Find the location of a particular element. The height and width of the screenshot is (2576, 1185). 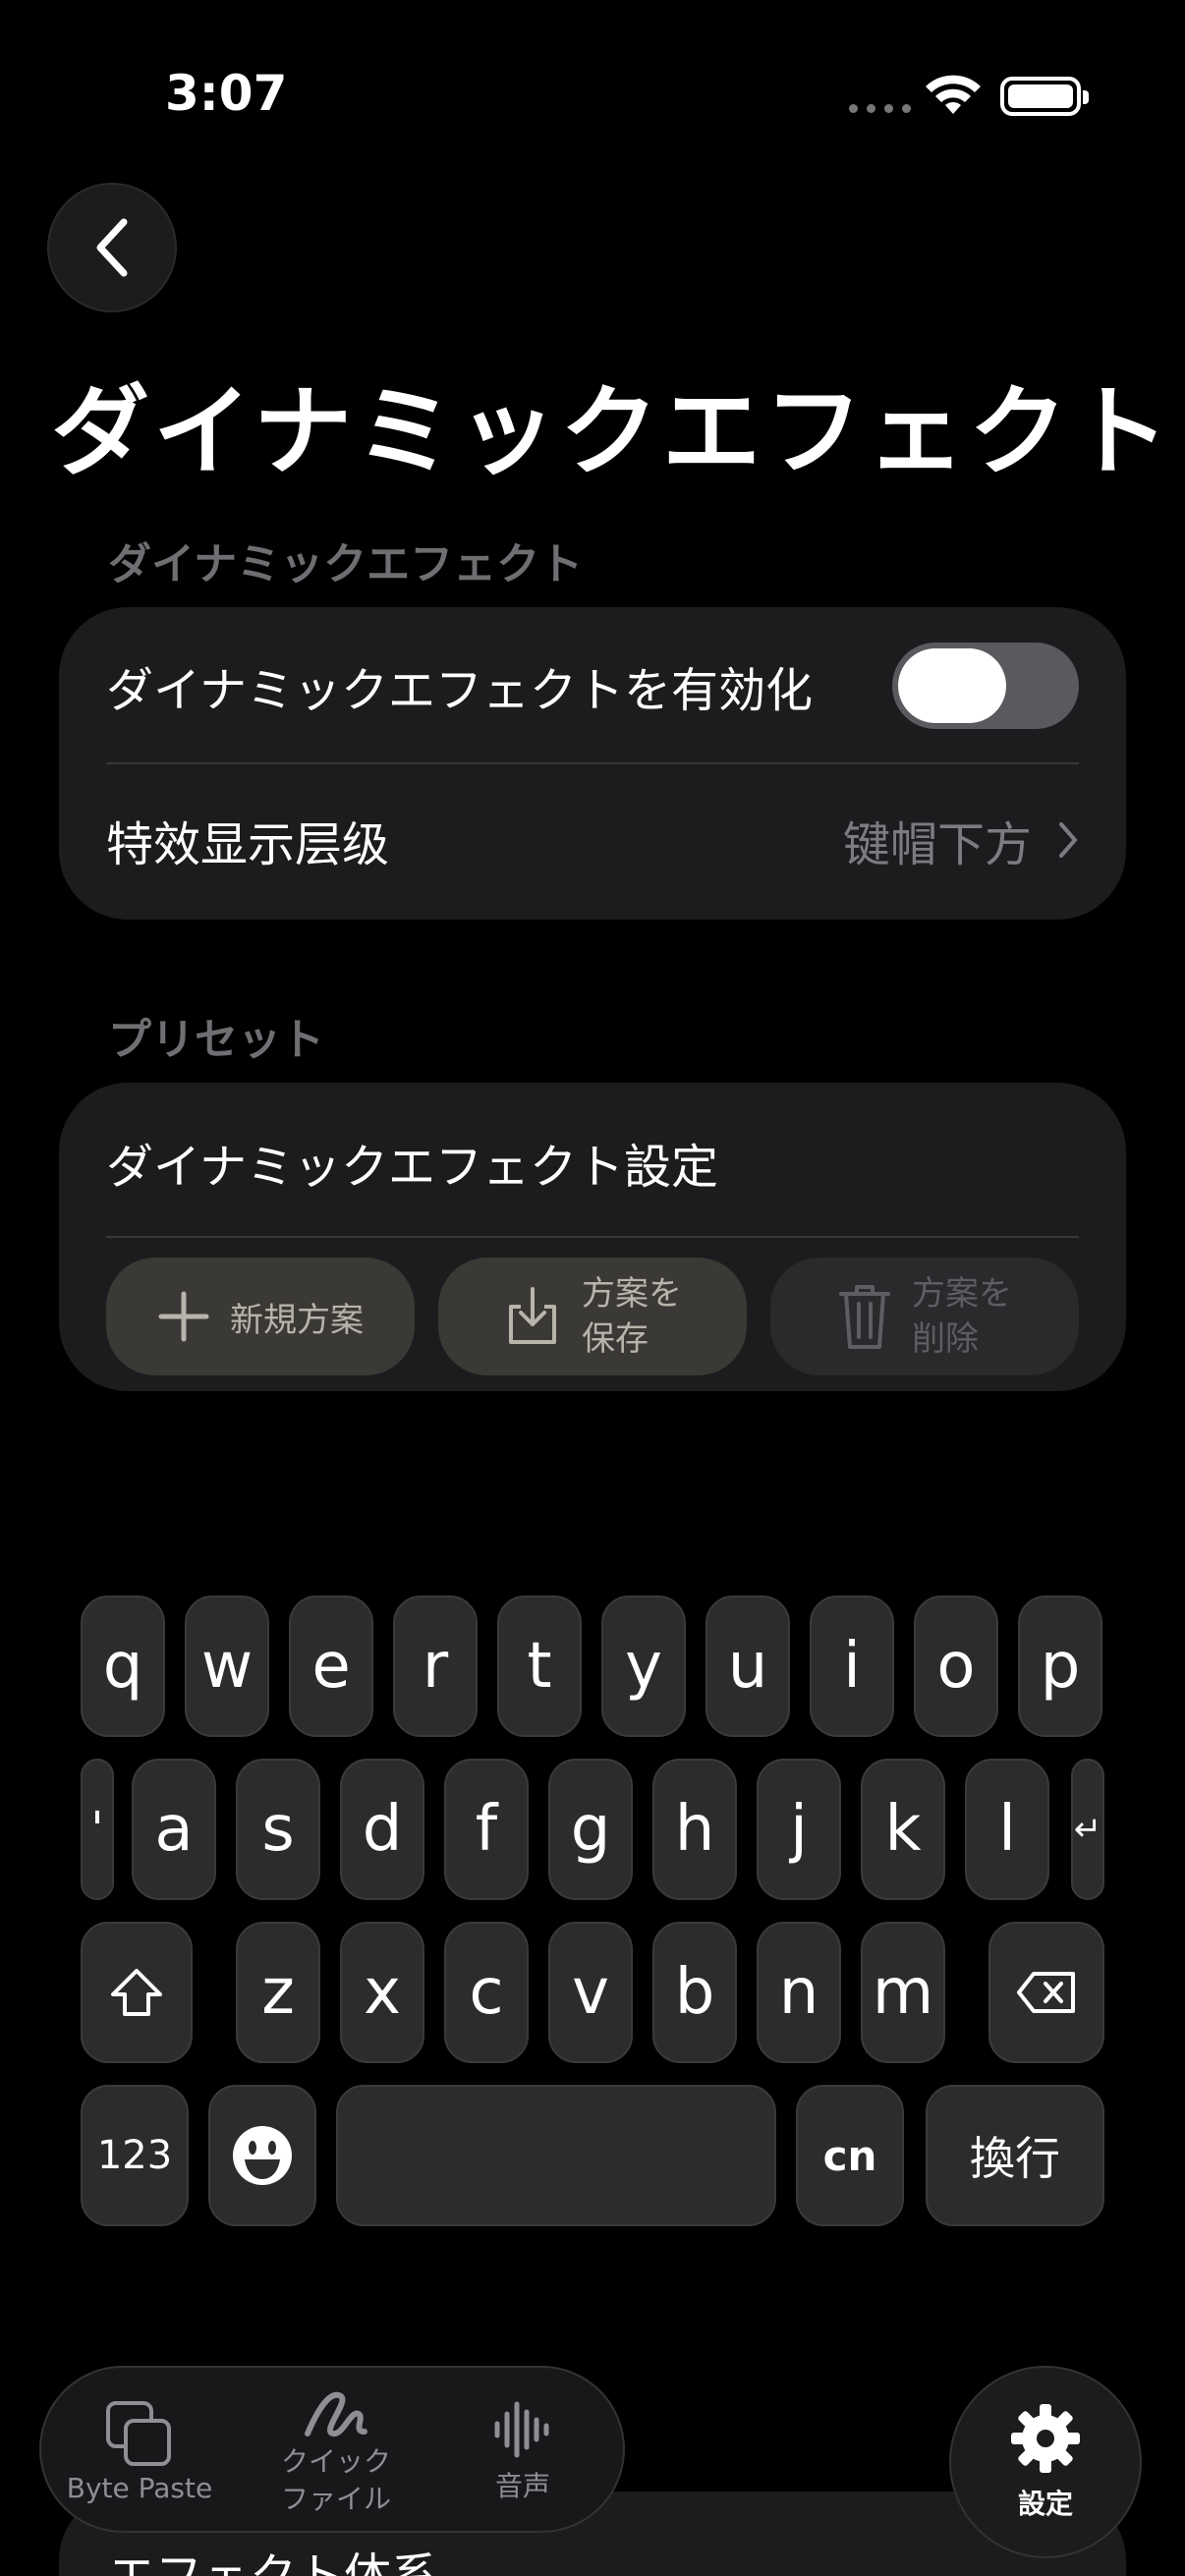

cellular-signal-icon is located at coordinates (880, 108).